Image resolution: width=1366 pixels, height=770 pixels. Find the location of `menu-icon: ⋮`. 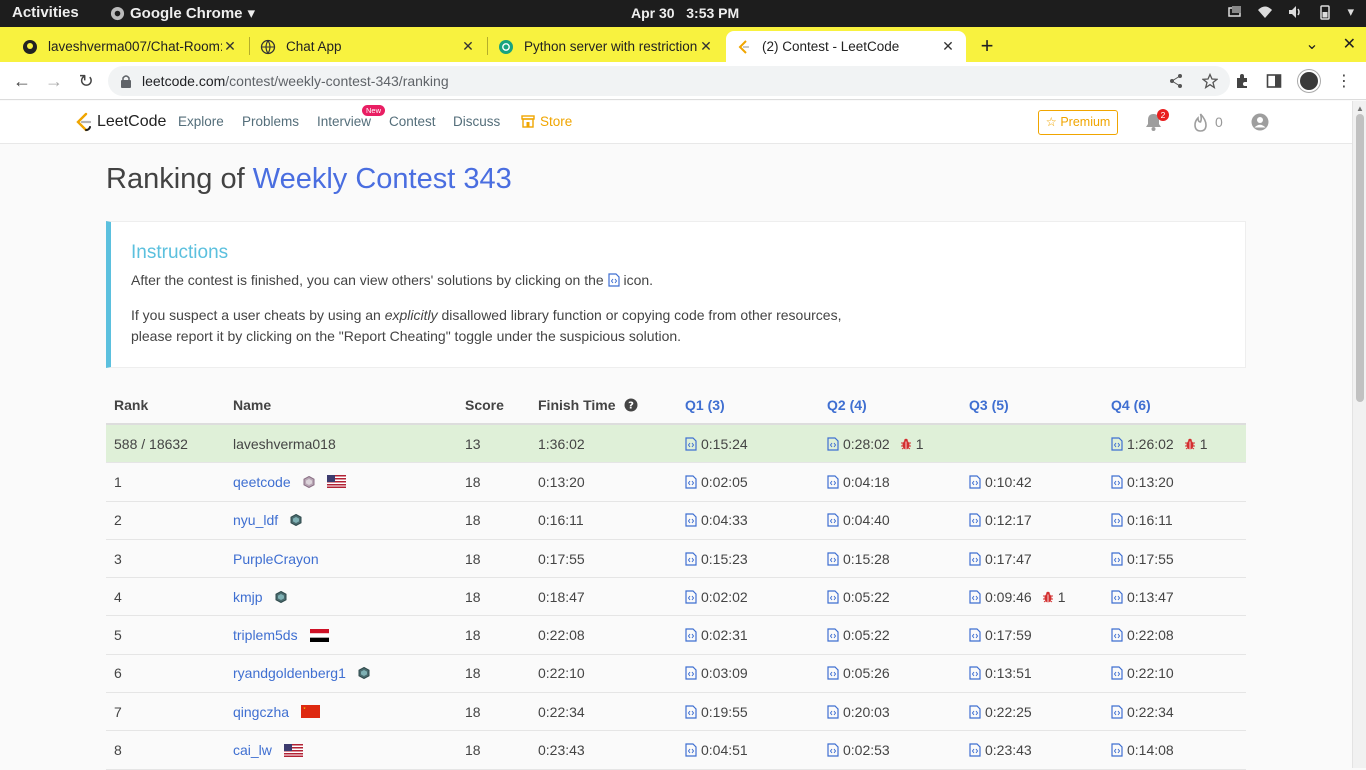

menu-icon: ⋮ is located at coordinates (1344, 81).